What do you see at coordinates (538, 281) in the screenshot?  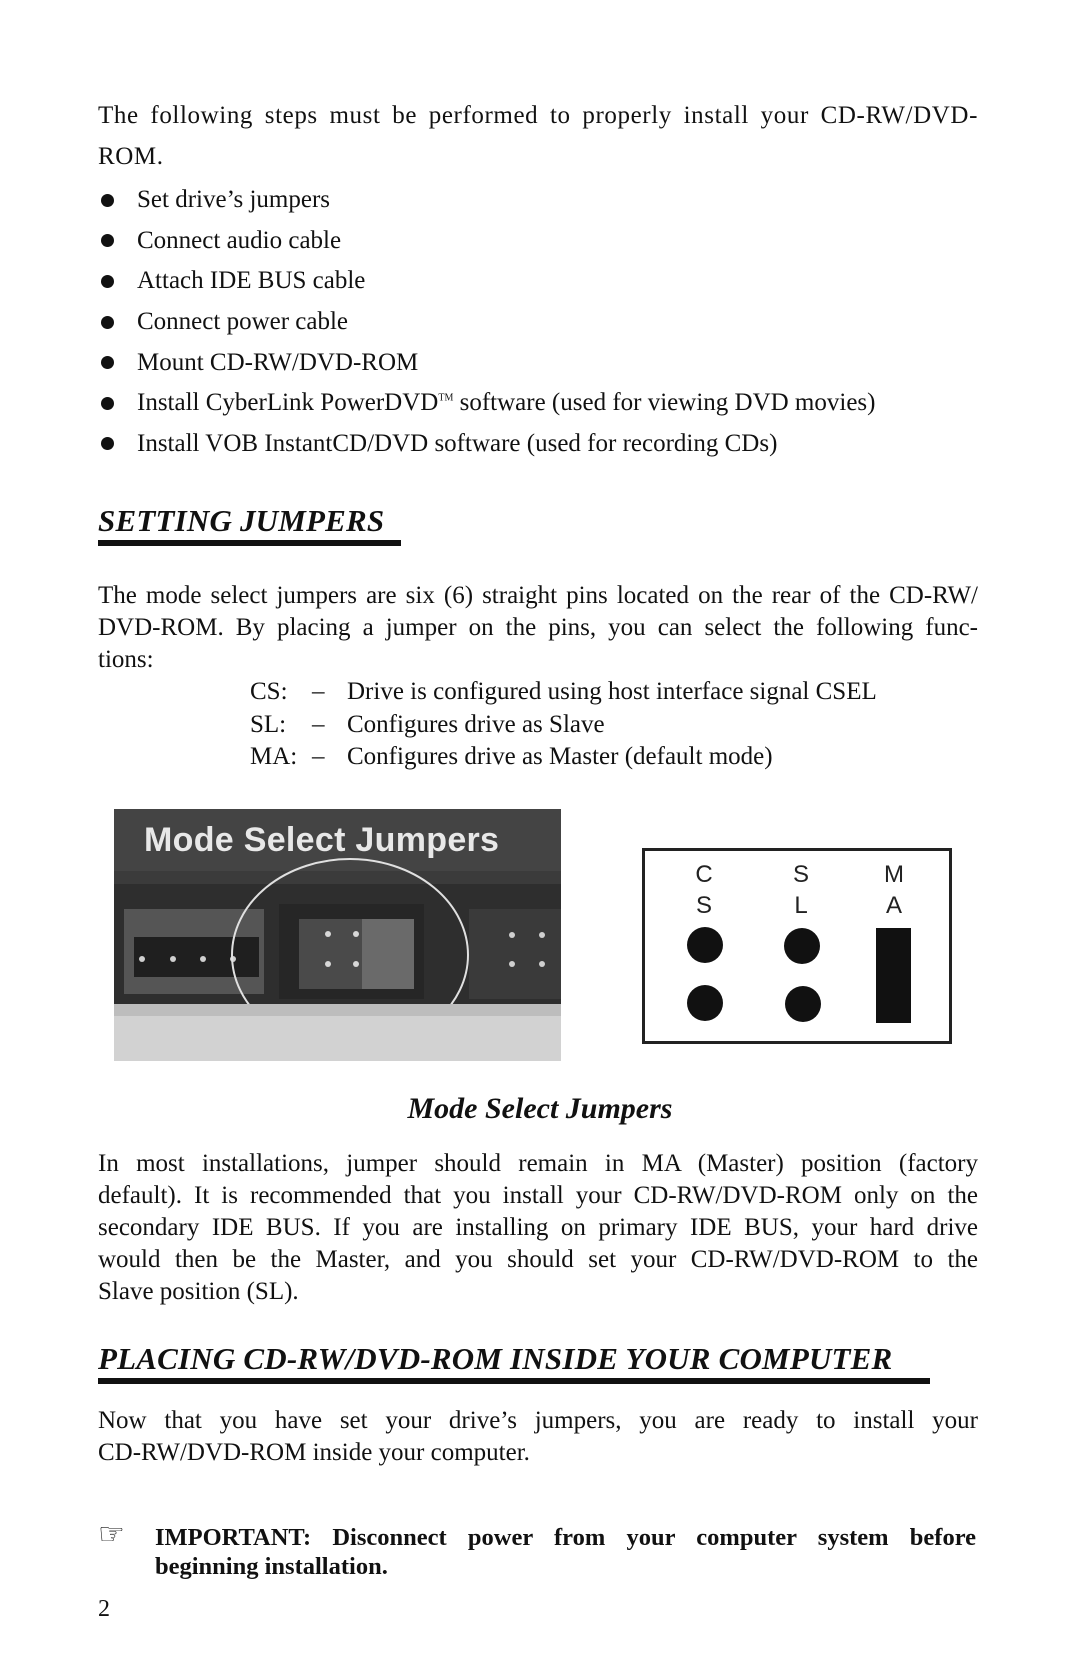 I see `list-item: Attach IDE BUS cable` at bounding box center [538, 281].